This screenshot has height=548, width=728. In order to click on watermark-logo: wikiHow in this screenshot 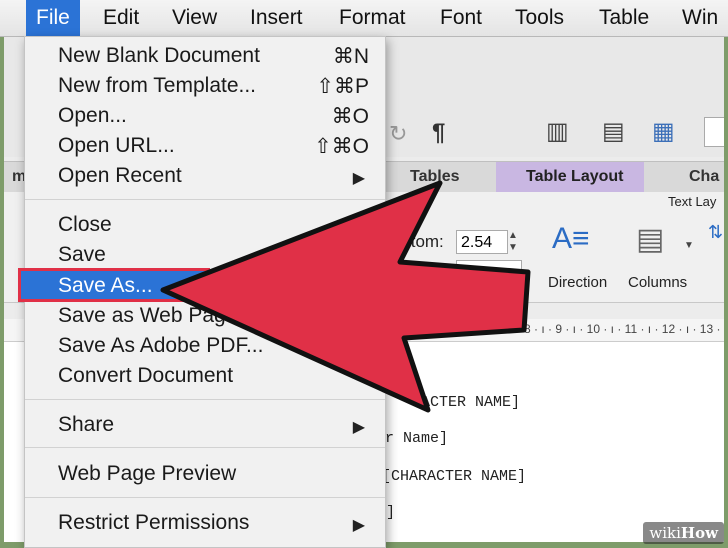, I will do `click(683, 533)`.